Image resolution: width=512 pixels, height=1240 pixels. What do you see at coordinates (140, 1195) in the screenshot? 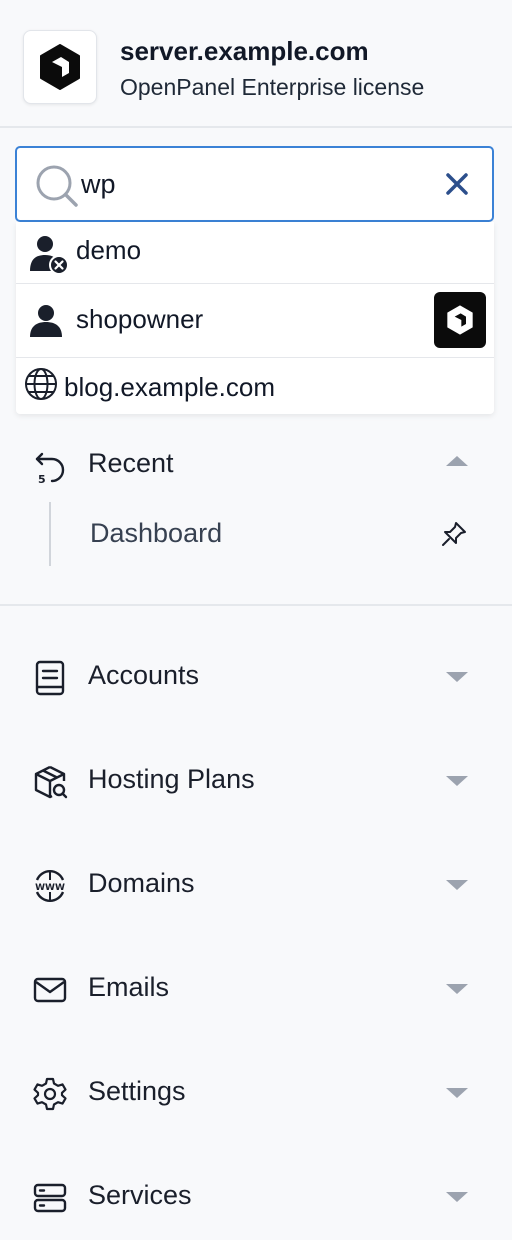
I see `nav-label: Services` at bounding box center [140, 1195].